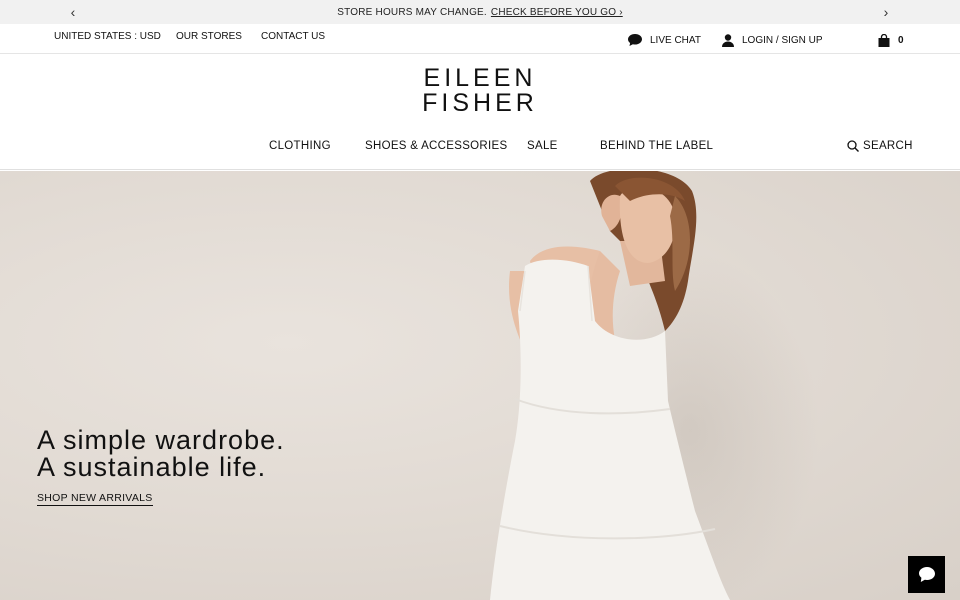 This screenshot has height=600, width=960. What do you see at coordinates (886, 12) in the screenshot?
I see `chevron-right-icon: ›` at bounding box center [886, 12].